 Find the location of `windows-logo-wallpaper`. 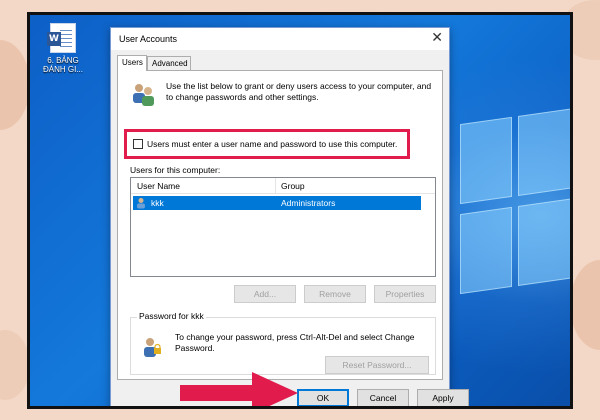

windows-logo-wallpaper is located at coordinates (515, 215).